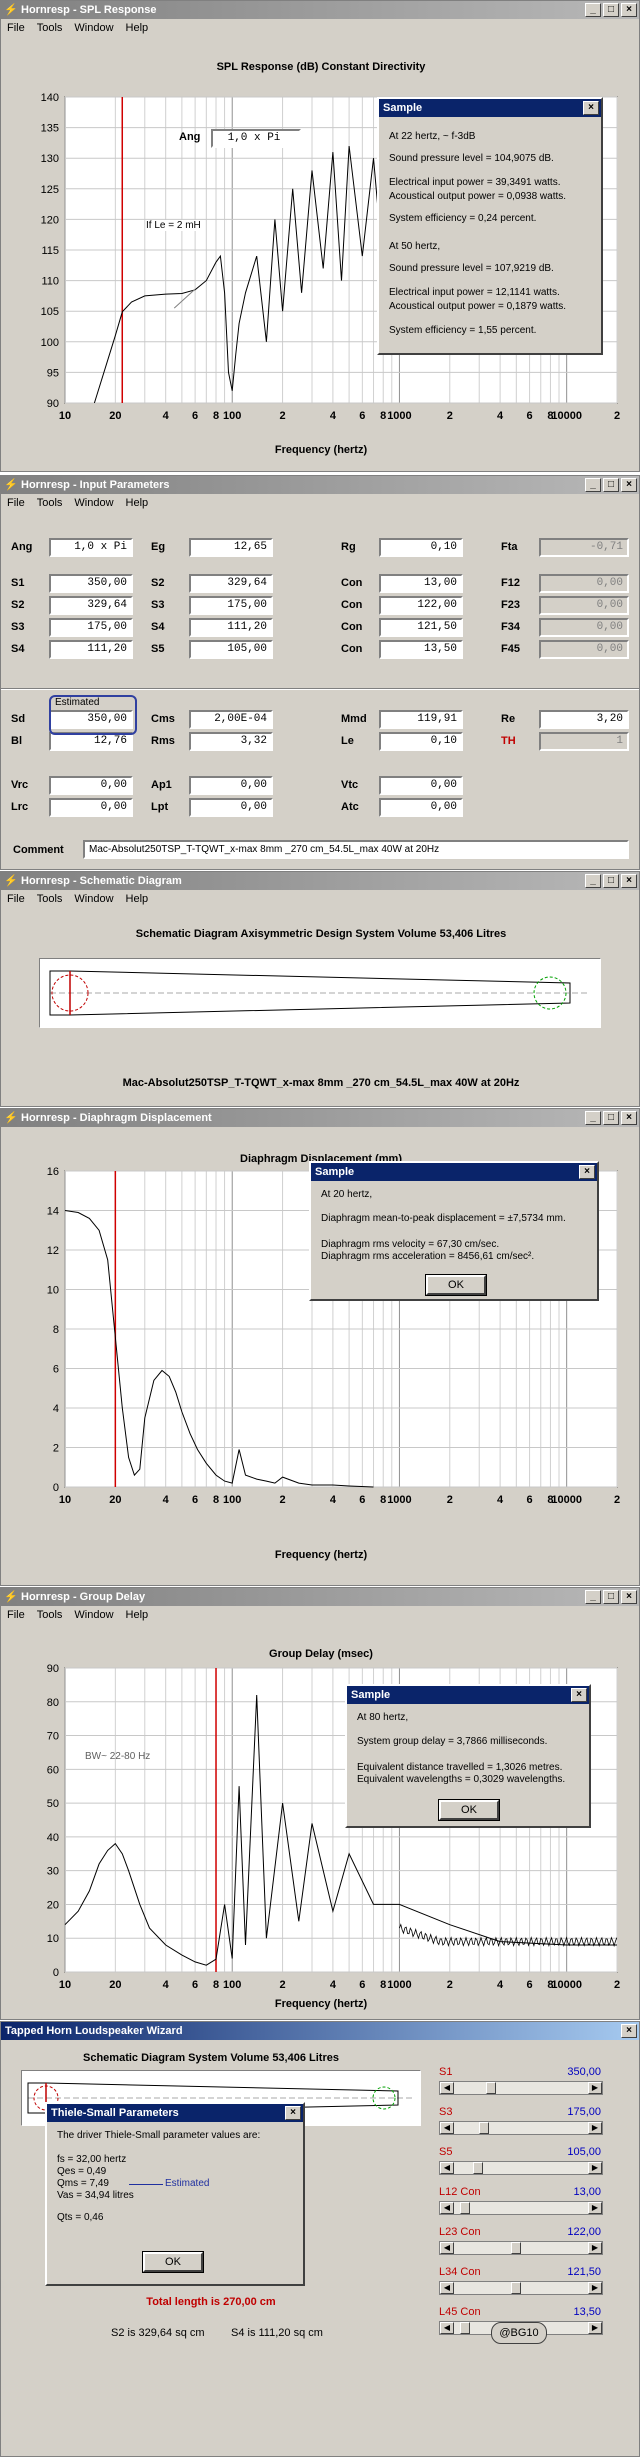 This screenshot has height=2457, width=640. I want to click on param-field-cms: 2,00E-04, so click(231, 719).